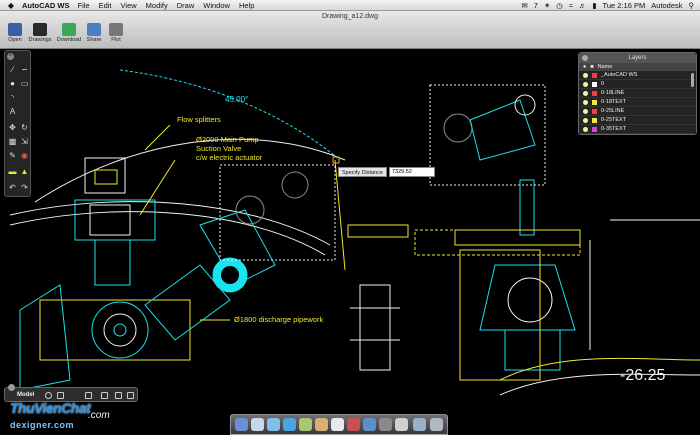  Describe the element at coordinates (637, 58) in the screenshot. I see `layers-title: Layers` at that location.